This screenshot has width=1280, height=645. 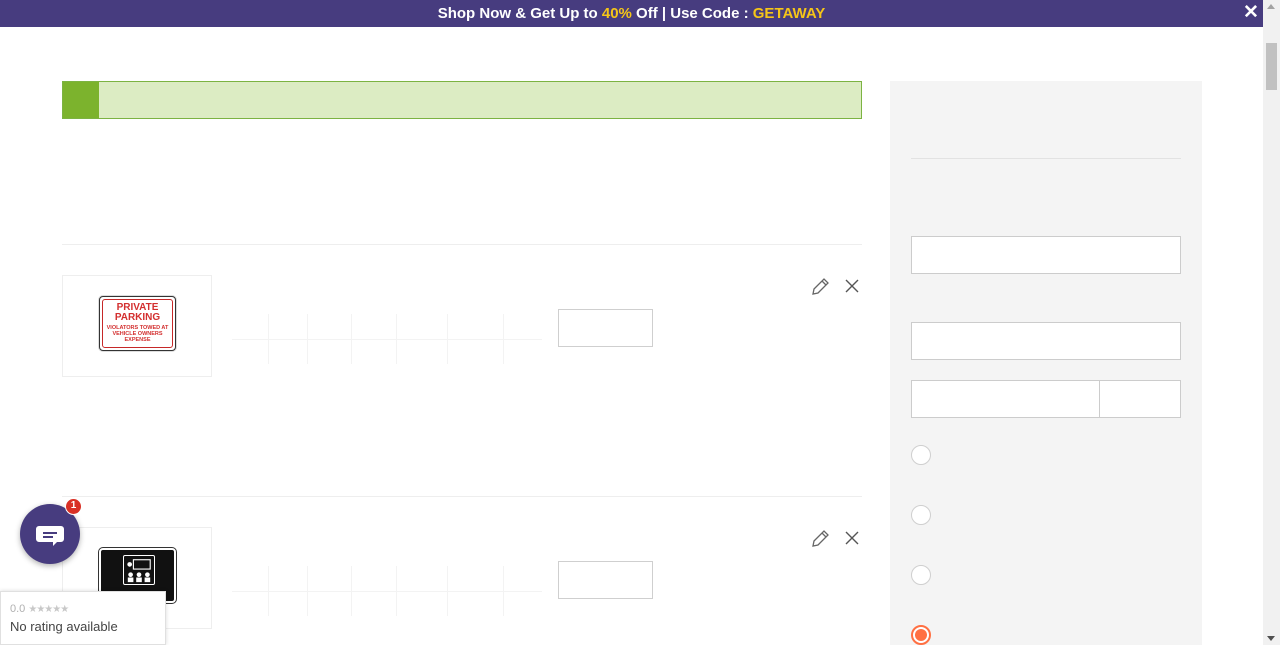 What do you see at coordinates (692, 13) in the screenshot?
I see `promo-text-middle: Off | Use Code :` at bounding box center [692, 13].